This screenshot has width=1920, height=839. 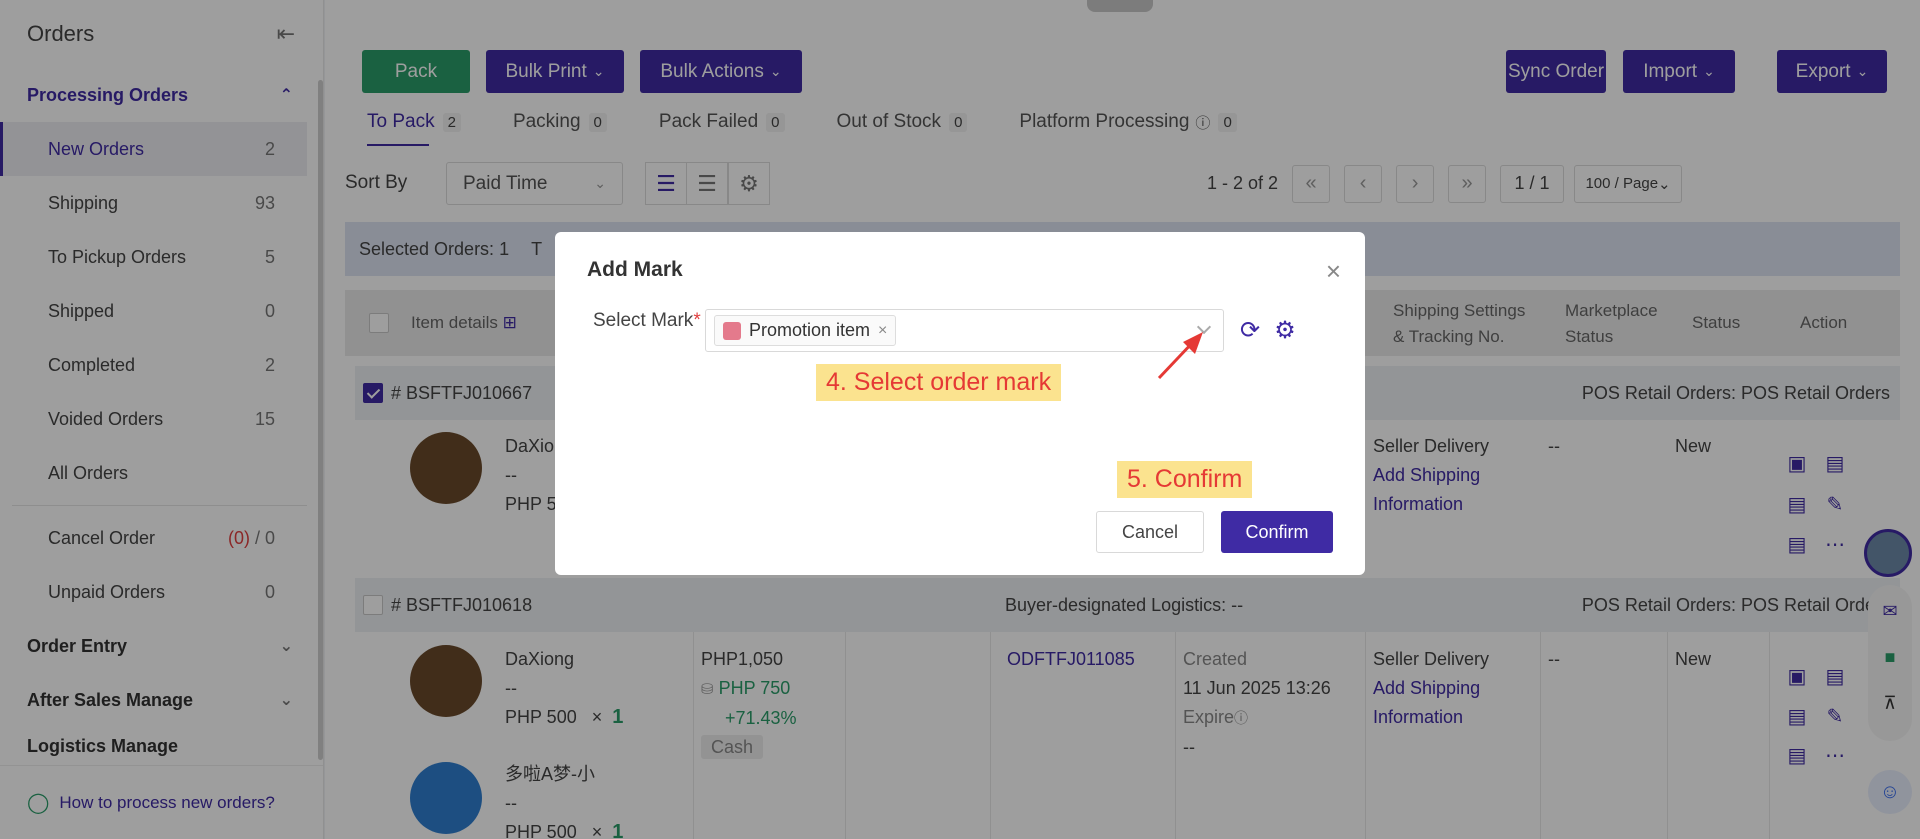 What do you see at coordinates (939, 382) in the screenshot?
I see `step-4-annotation: 4. Select order mark` at bounding box center [939, 382].